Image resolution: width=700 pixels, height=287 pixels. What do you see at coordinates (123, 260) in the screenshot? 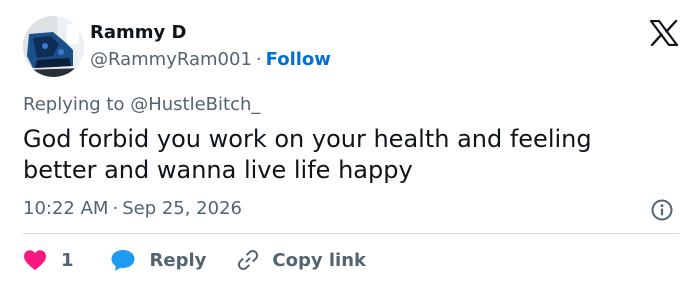
I see `speech-bubble-icon` at bounding box center [123, 260].